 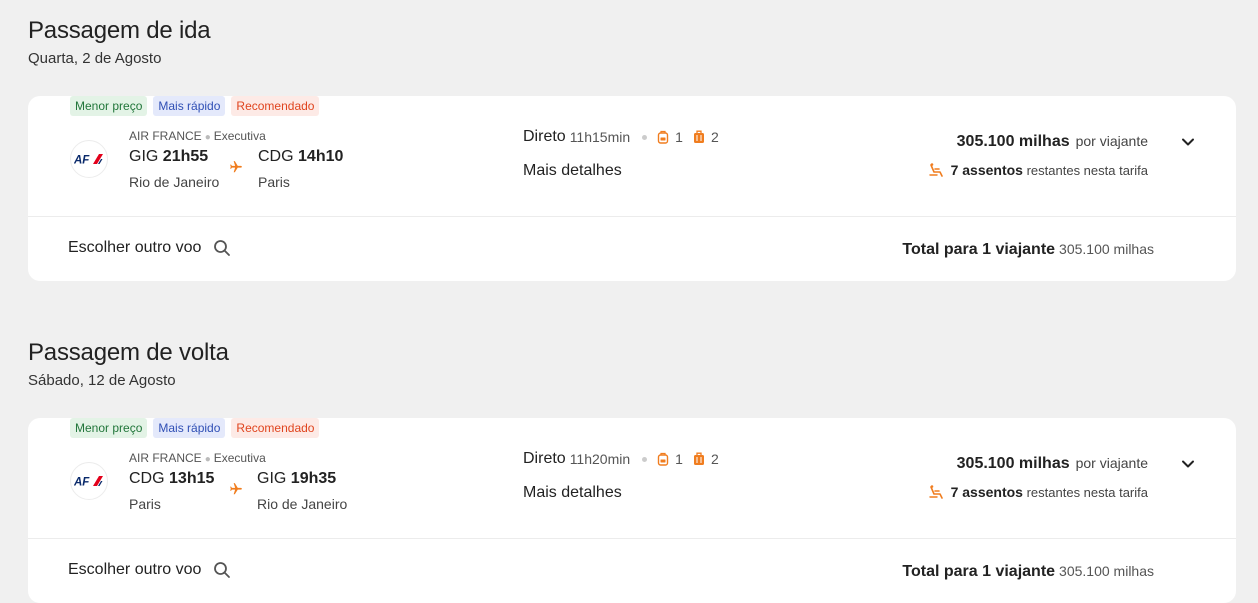 I want to click on flight-summary: Direto 11h20min 1 2, so click(x=626, y=459).